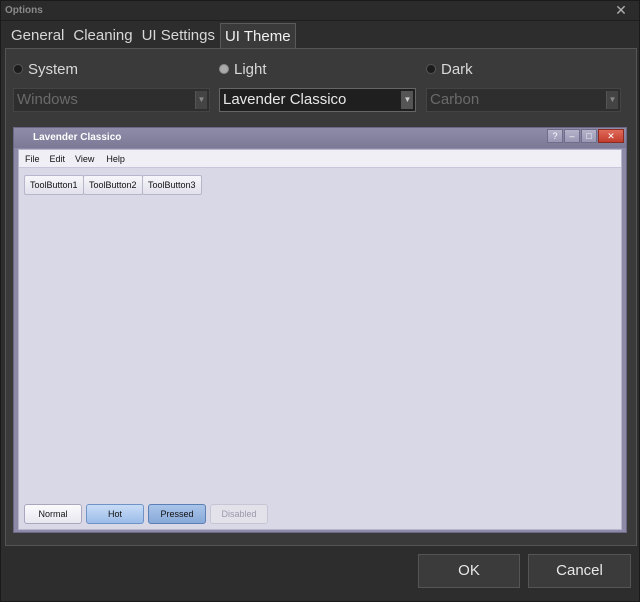  What do you see at coordinates (77, 137) in the screenshot?
I see `preview-title: Lavender Classico` at bounding box center [77, 137].